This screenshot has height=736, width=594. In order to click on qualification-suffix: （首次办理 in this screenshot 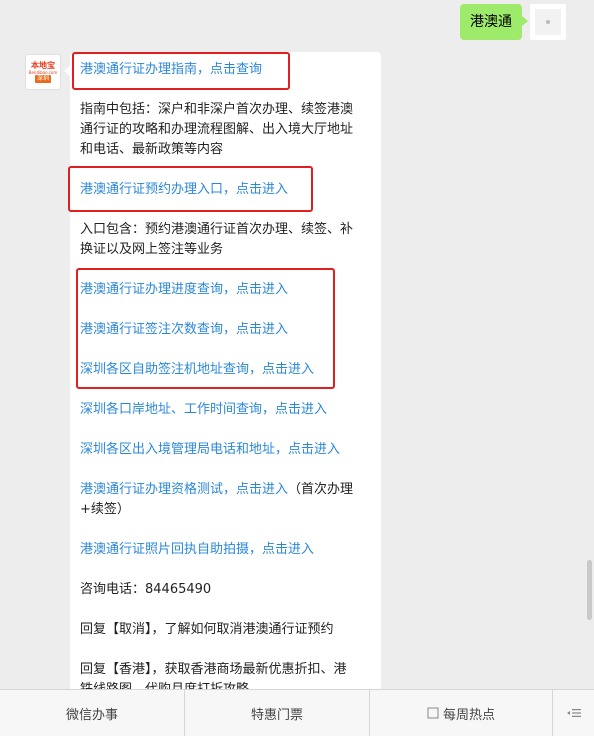, I will do `click(321, 489)`.